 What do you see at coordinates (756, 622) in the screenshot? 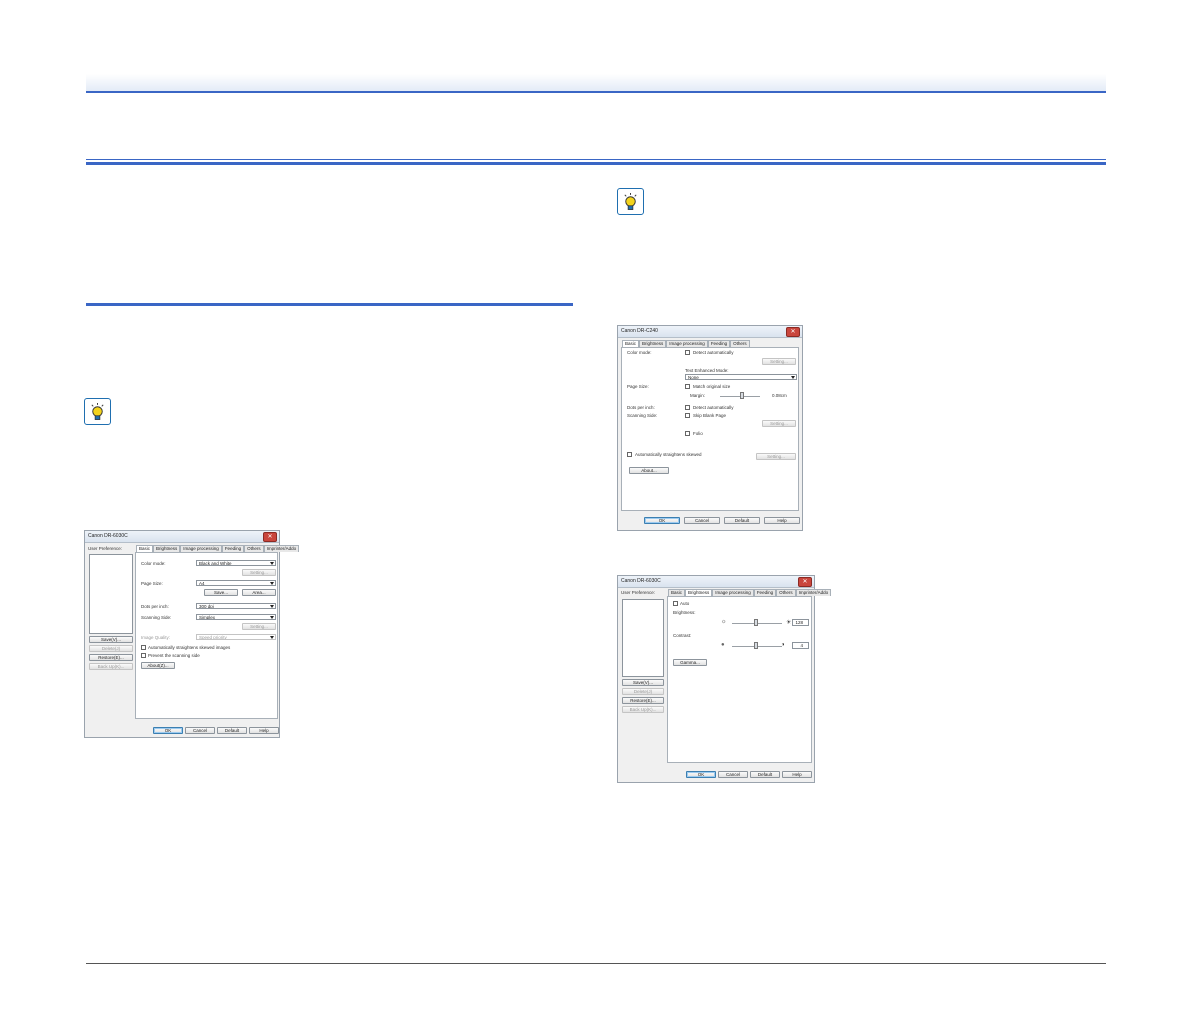
I see `brightness-slider-thumb` at bounding box center [756, 622].